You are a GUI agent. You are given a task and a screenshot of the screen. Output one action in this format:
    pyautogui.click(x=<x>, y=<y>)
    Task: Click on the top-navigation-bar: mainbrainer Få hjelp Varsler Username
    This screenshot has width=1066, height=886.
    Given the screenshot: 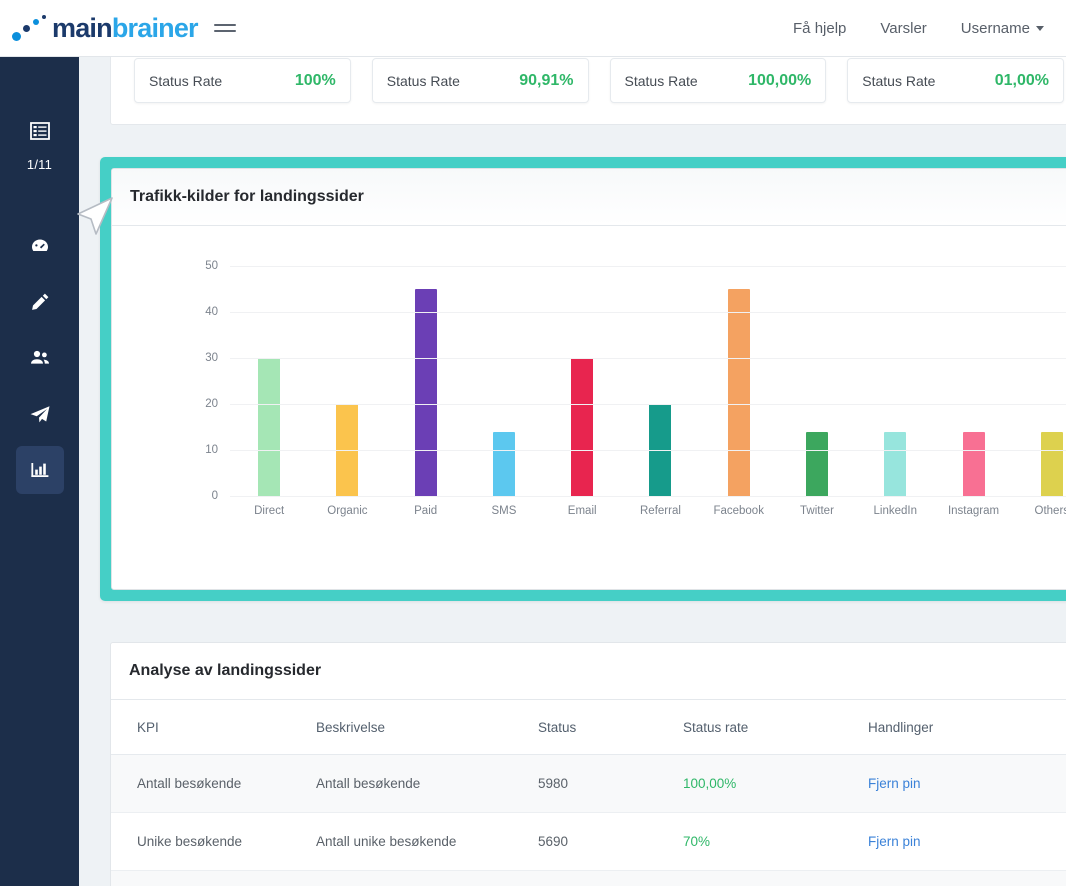 What is the action you would take?
    pyautogui.click(x=533, y=28)
    